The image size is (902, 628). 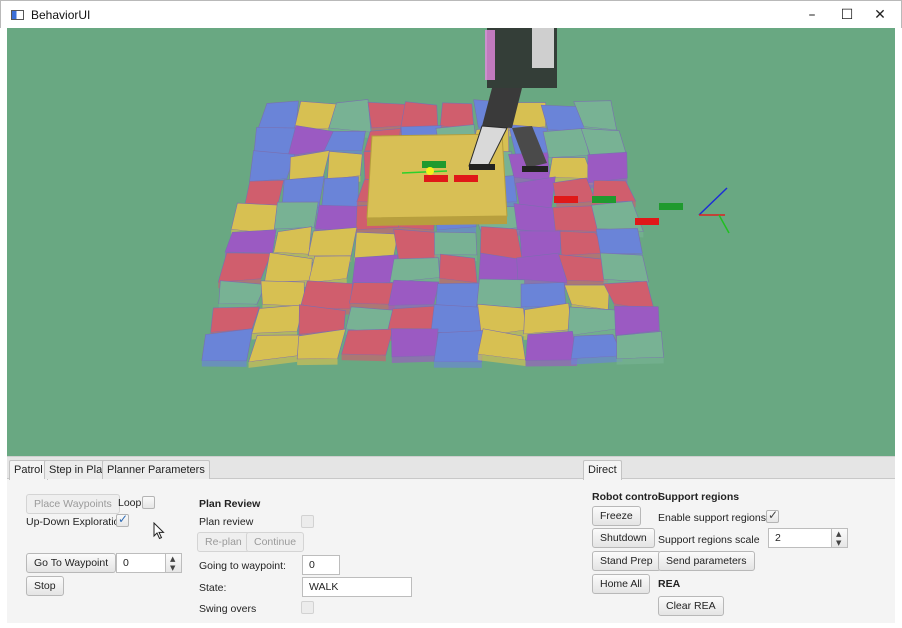 I want to click on checkmark-icon: ✓, so click(x=123, y=519).